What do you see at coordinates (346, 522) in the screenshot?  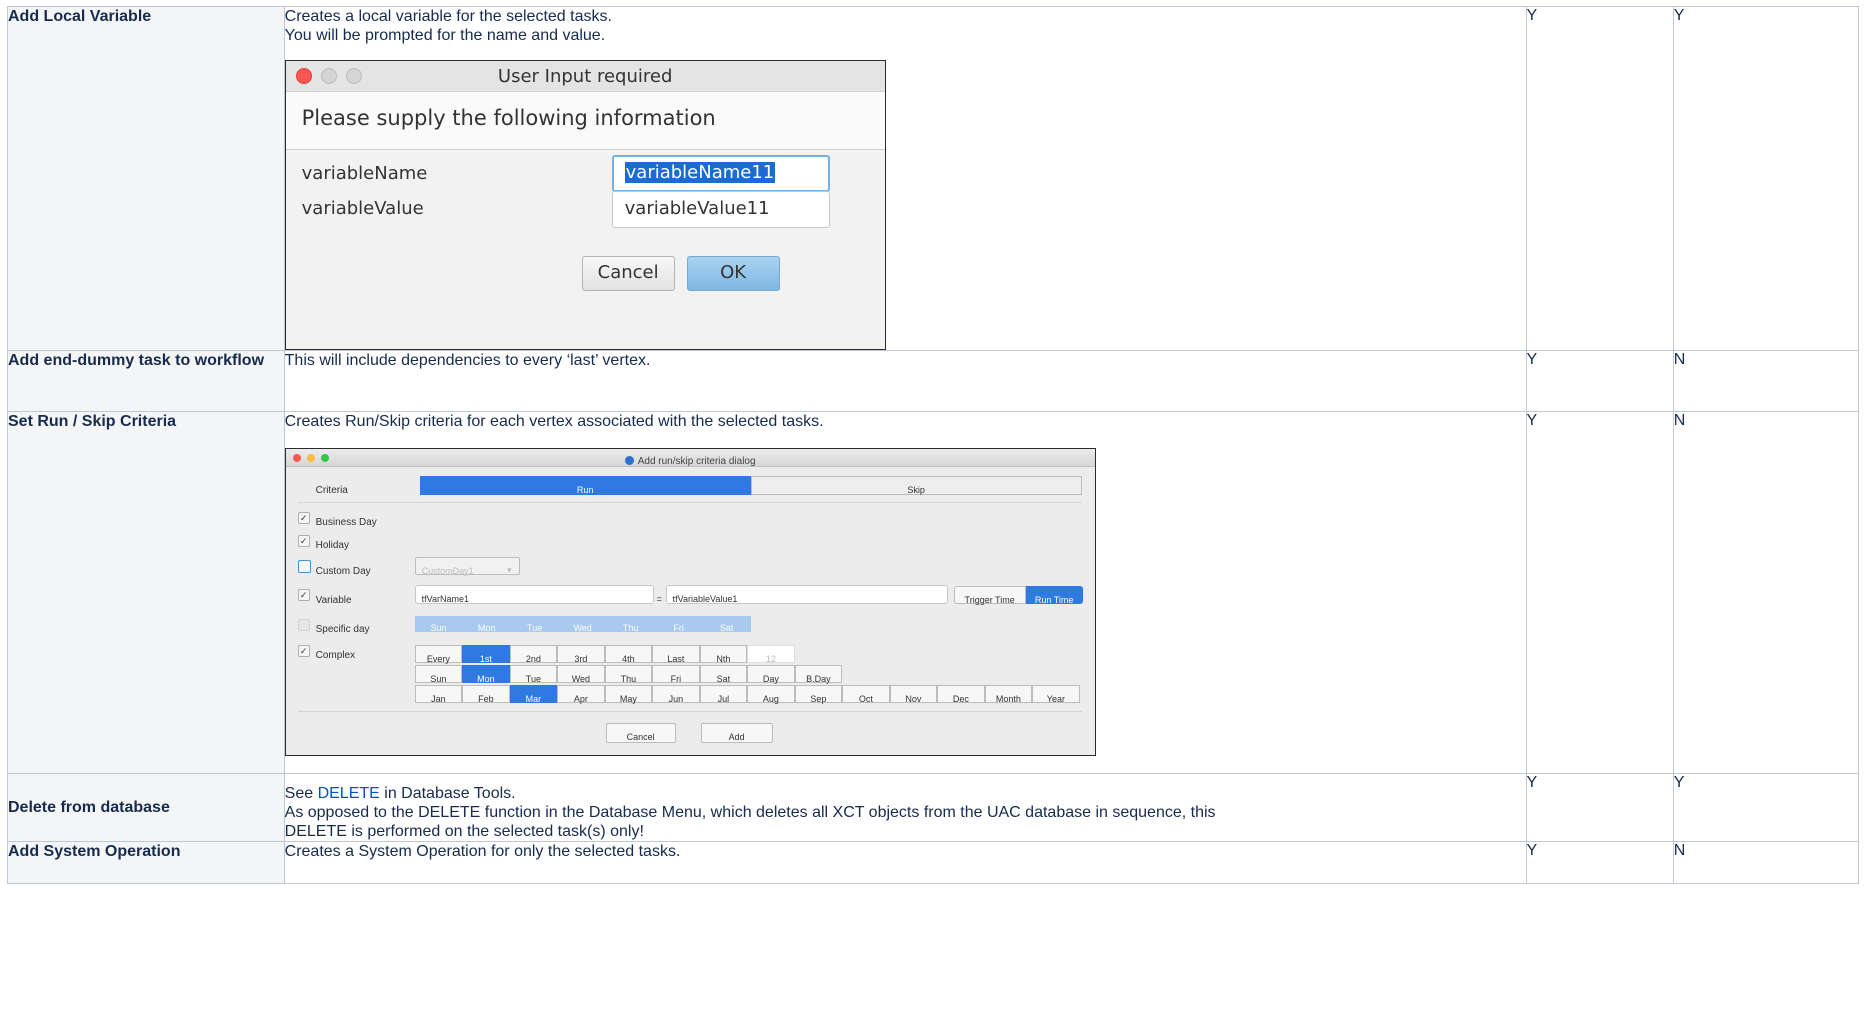 I see `business-day-label: Business Day` at bounding box center [346, 522].